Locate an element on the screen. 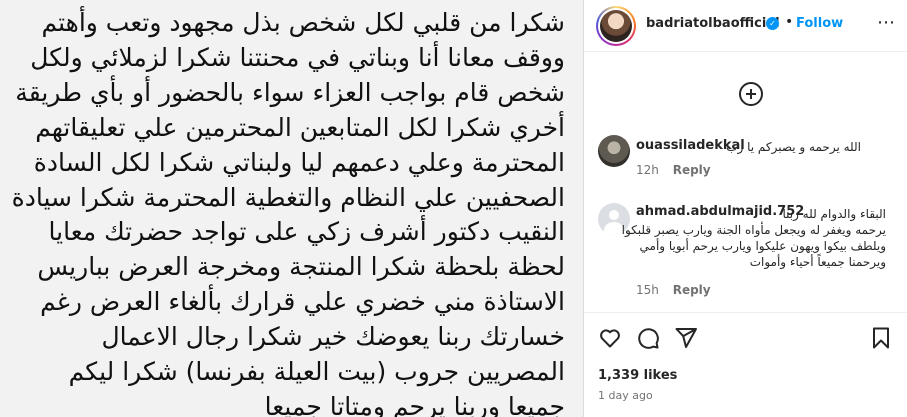 Image resolution: width=907 pixels, height=417 pixels. comment-username: ahmad.abdulmajid.752 is located at coordinates (720, 211).